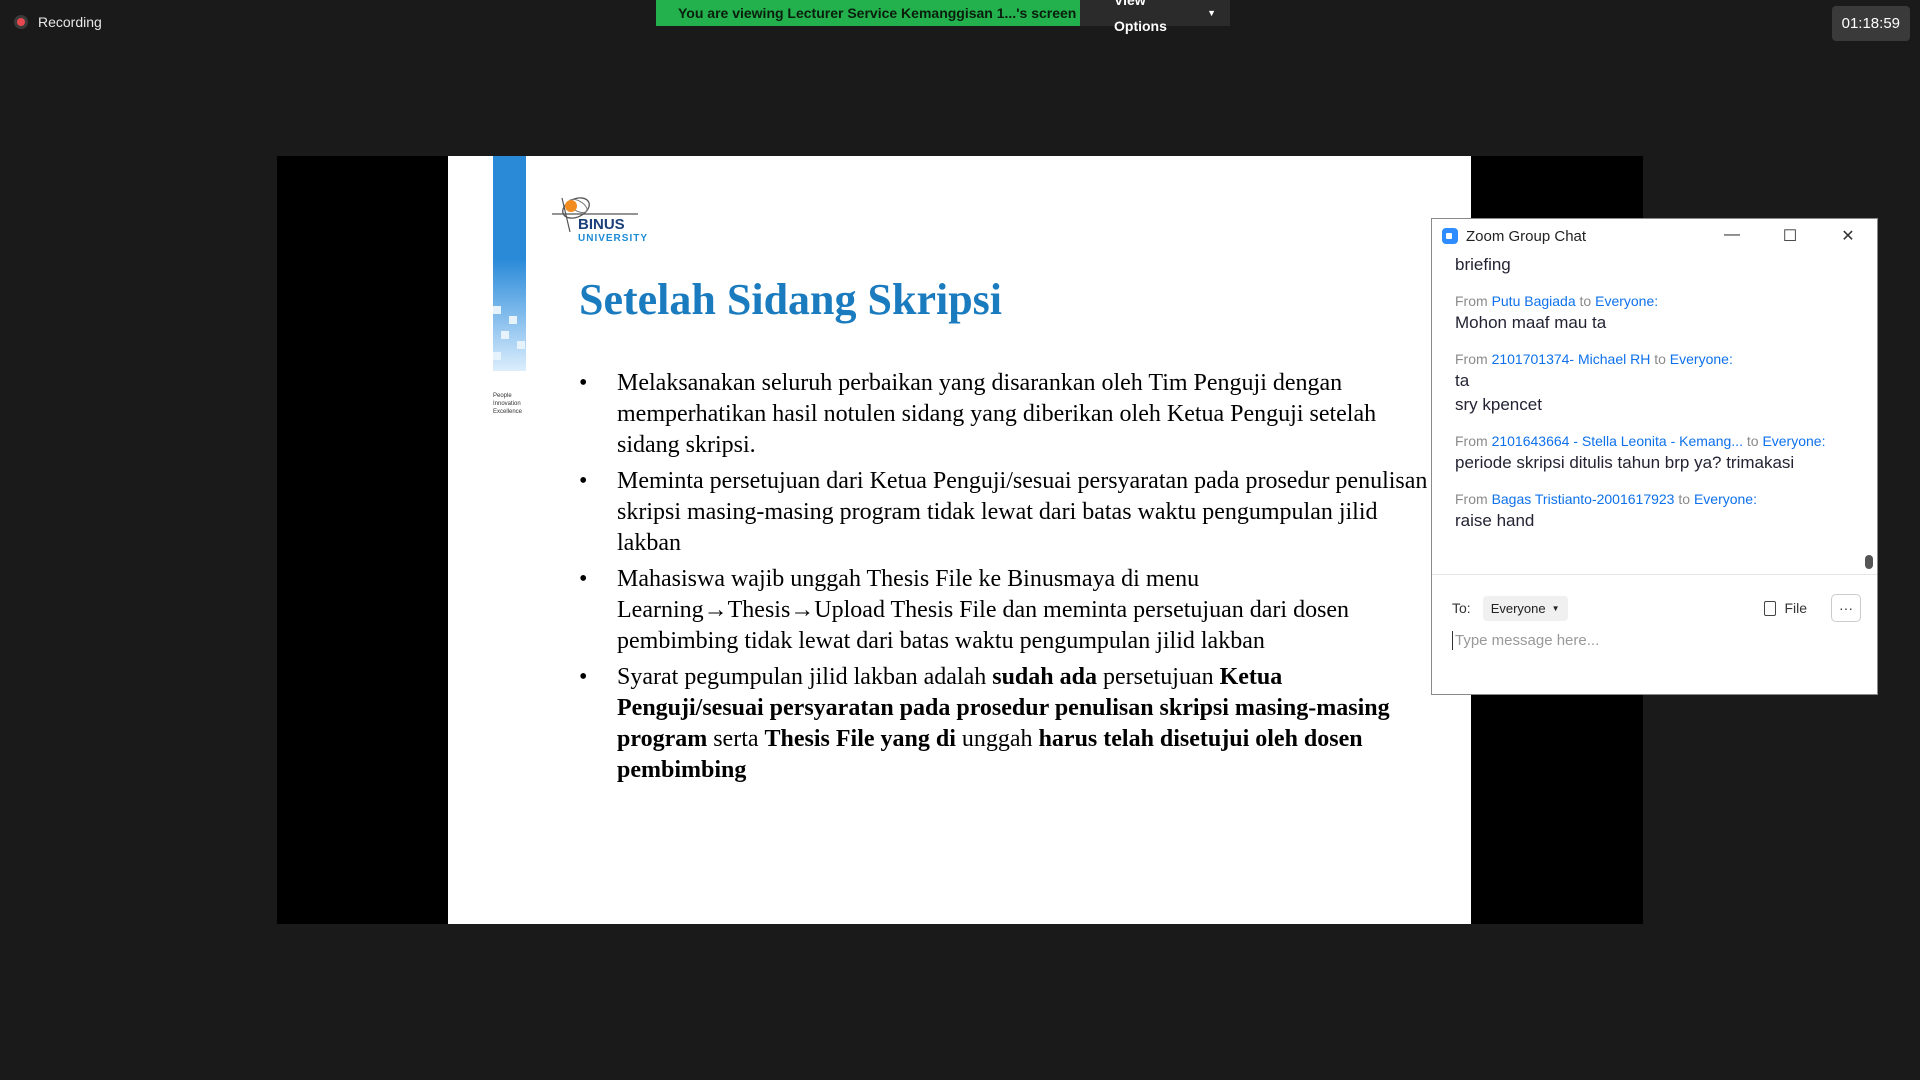  What do you see at coordinates (1461, 608) in the screenshot?
I see `to-label: To:` at bounding box center [1461, 608].